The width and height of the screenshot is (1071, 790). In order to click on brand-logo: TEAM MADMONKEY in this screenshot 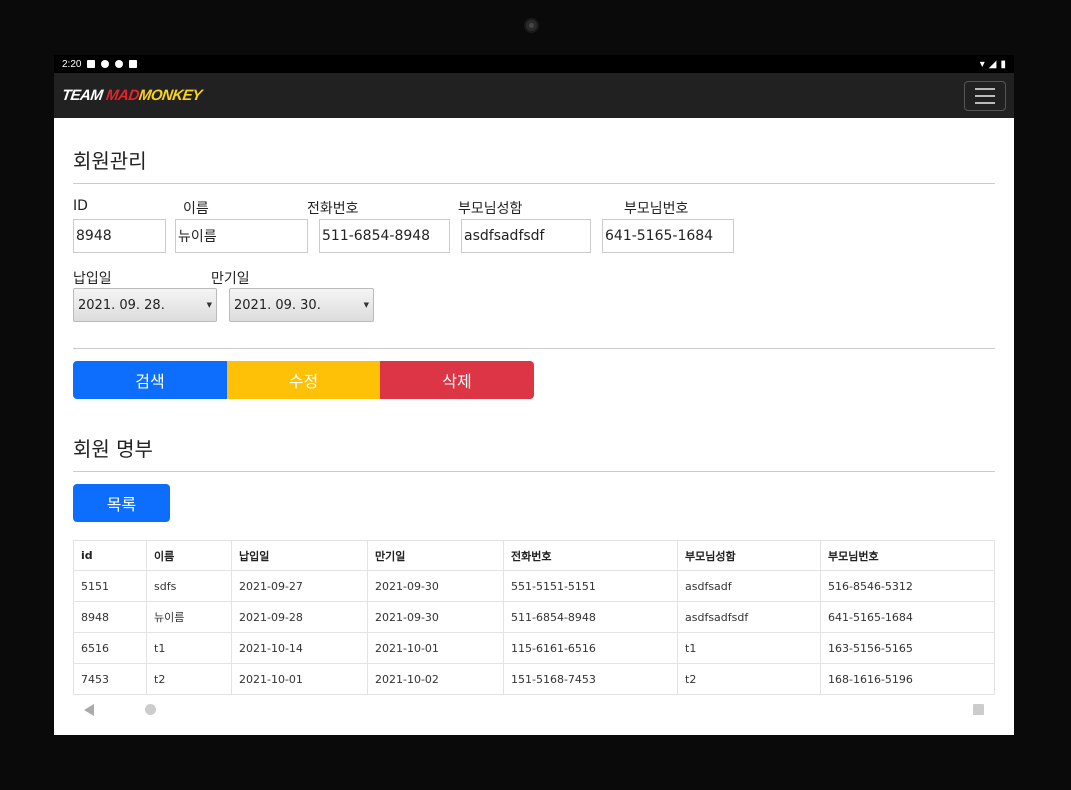, I will do `click(132, 95)`.